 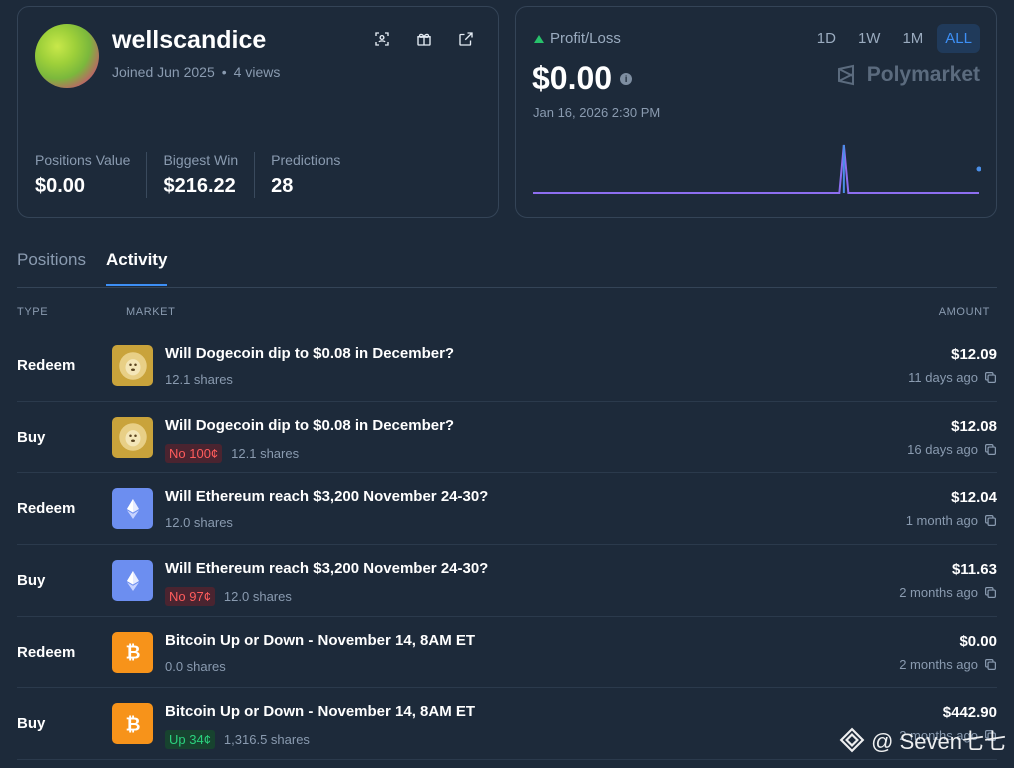 I want to click on brand-name: Polymarket, so click(x=923, y=74).